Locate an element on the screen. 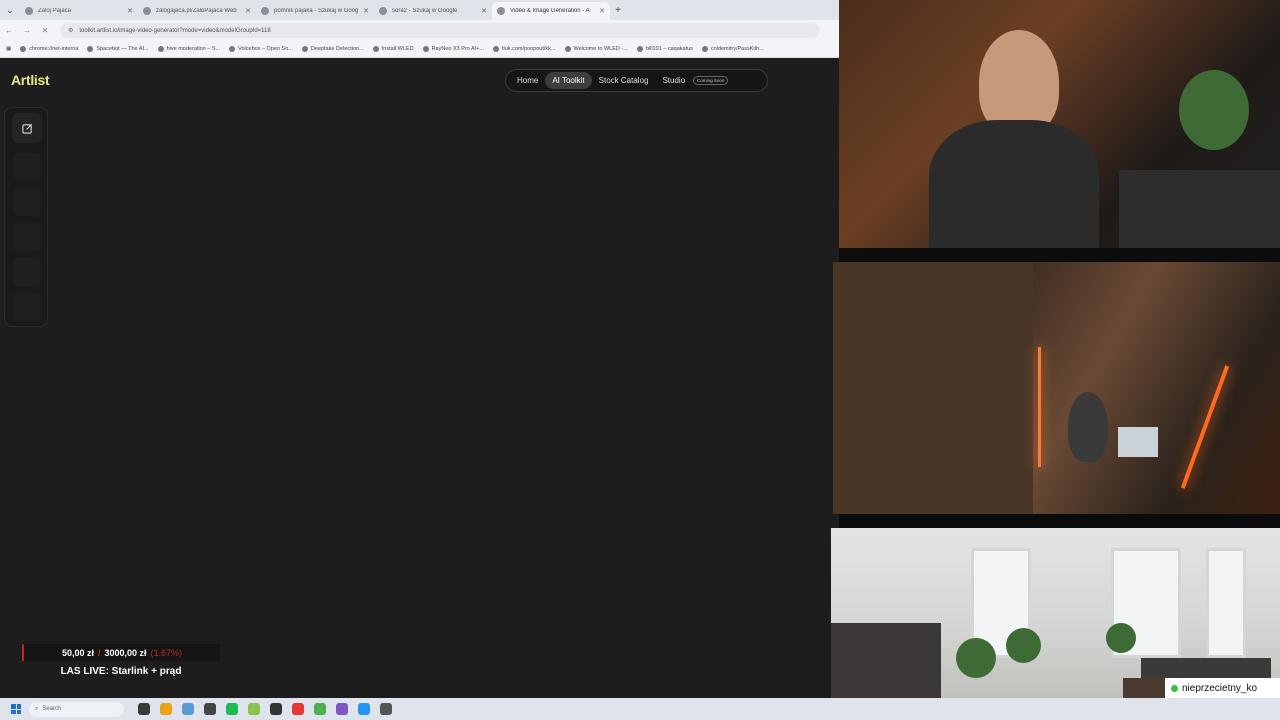 This screenshot has height=720, width=1280. tab-title: Video & Image Generation - A is located at coordinates (550, 11).